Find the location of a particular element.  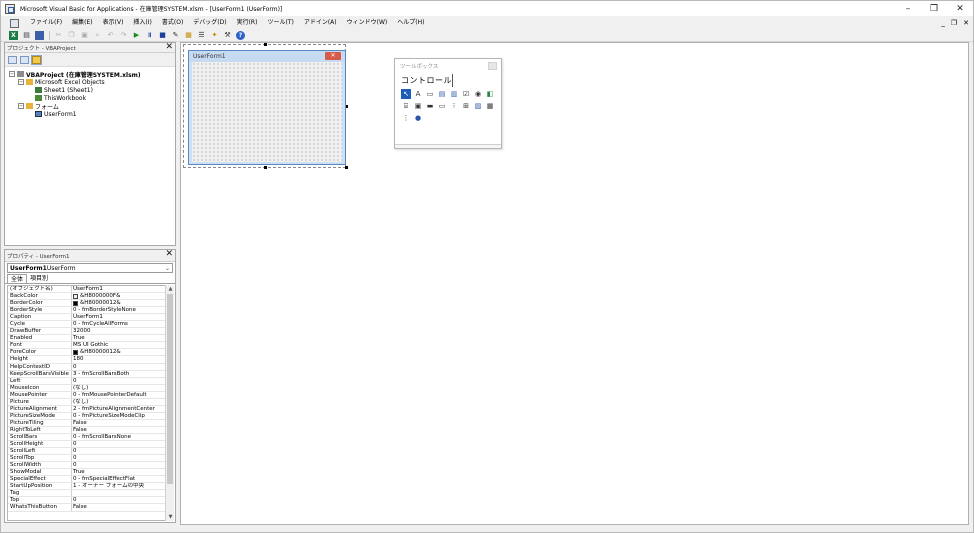

run-icon: ▶ is located at coordinates (136, 35).